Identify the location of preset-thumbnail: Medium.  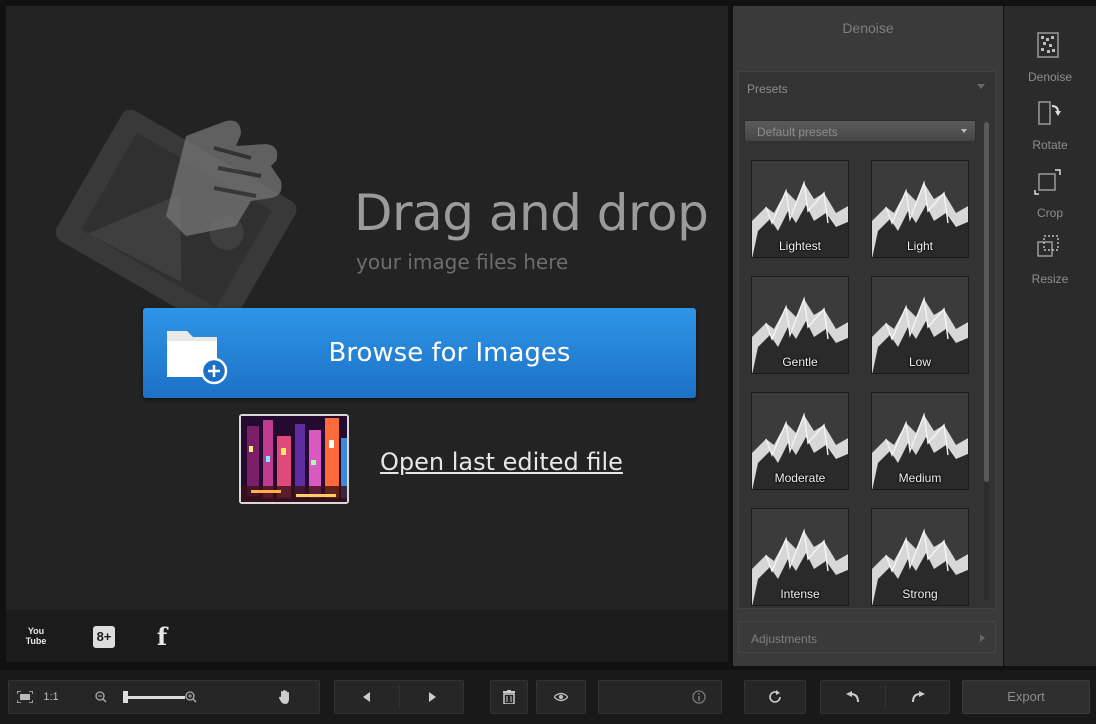
(920, 441).